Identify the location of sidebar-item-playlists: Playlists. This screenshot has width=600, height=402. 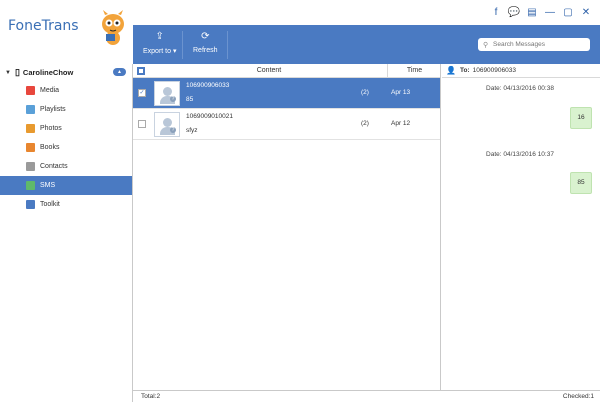
(66, 109).